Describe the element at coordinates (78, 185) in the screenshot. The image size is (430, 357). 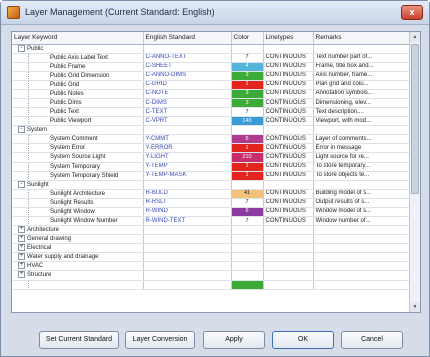
I see `layer-keyword-cell: - Sunlight` at that location.